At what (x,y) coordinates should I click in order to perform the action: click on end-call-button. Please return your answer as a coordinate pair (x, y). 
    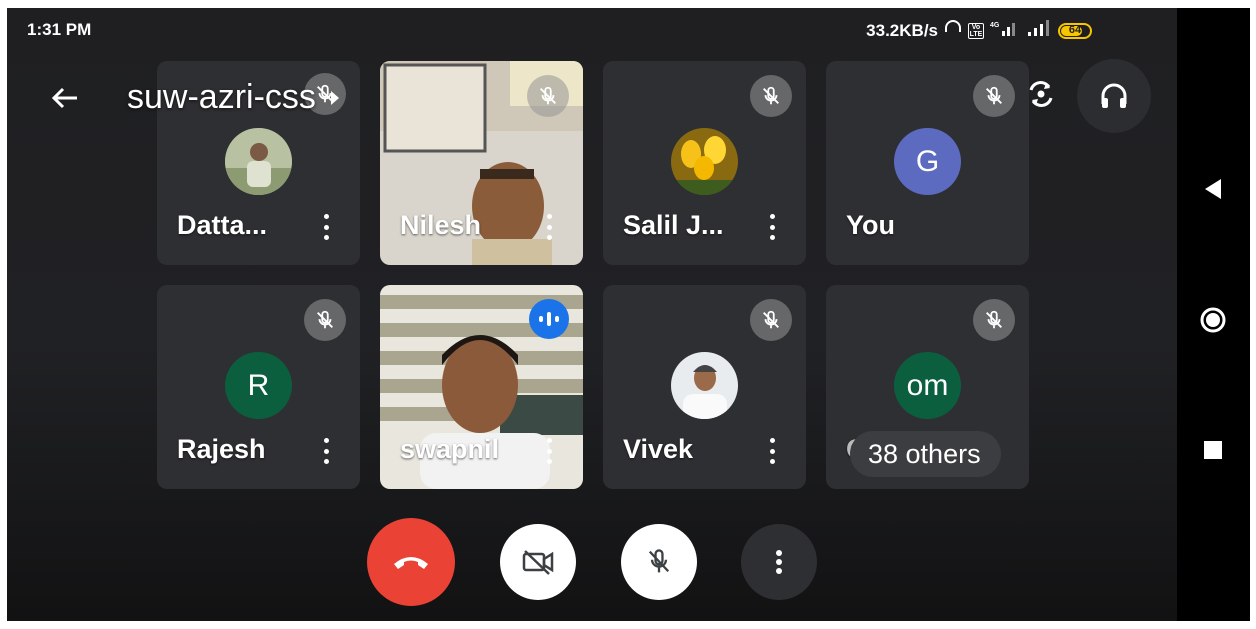
    Looking at the image, I should click on (411, 562).